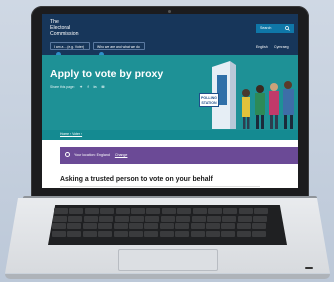  I want to click on laptop-front-edge, so click(167, 276).